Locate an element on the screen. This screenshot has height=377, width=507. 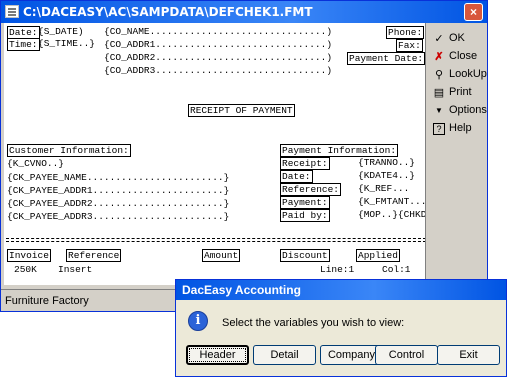
dialog-title: DacEasy Accounting is located at coordinates (241, 290).